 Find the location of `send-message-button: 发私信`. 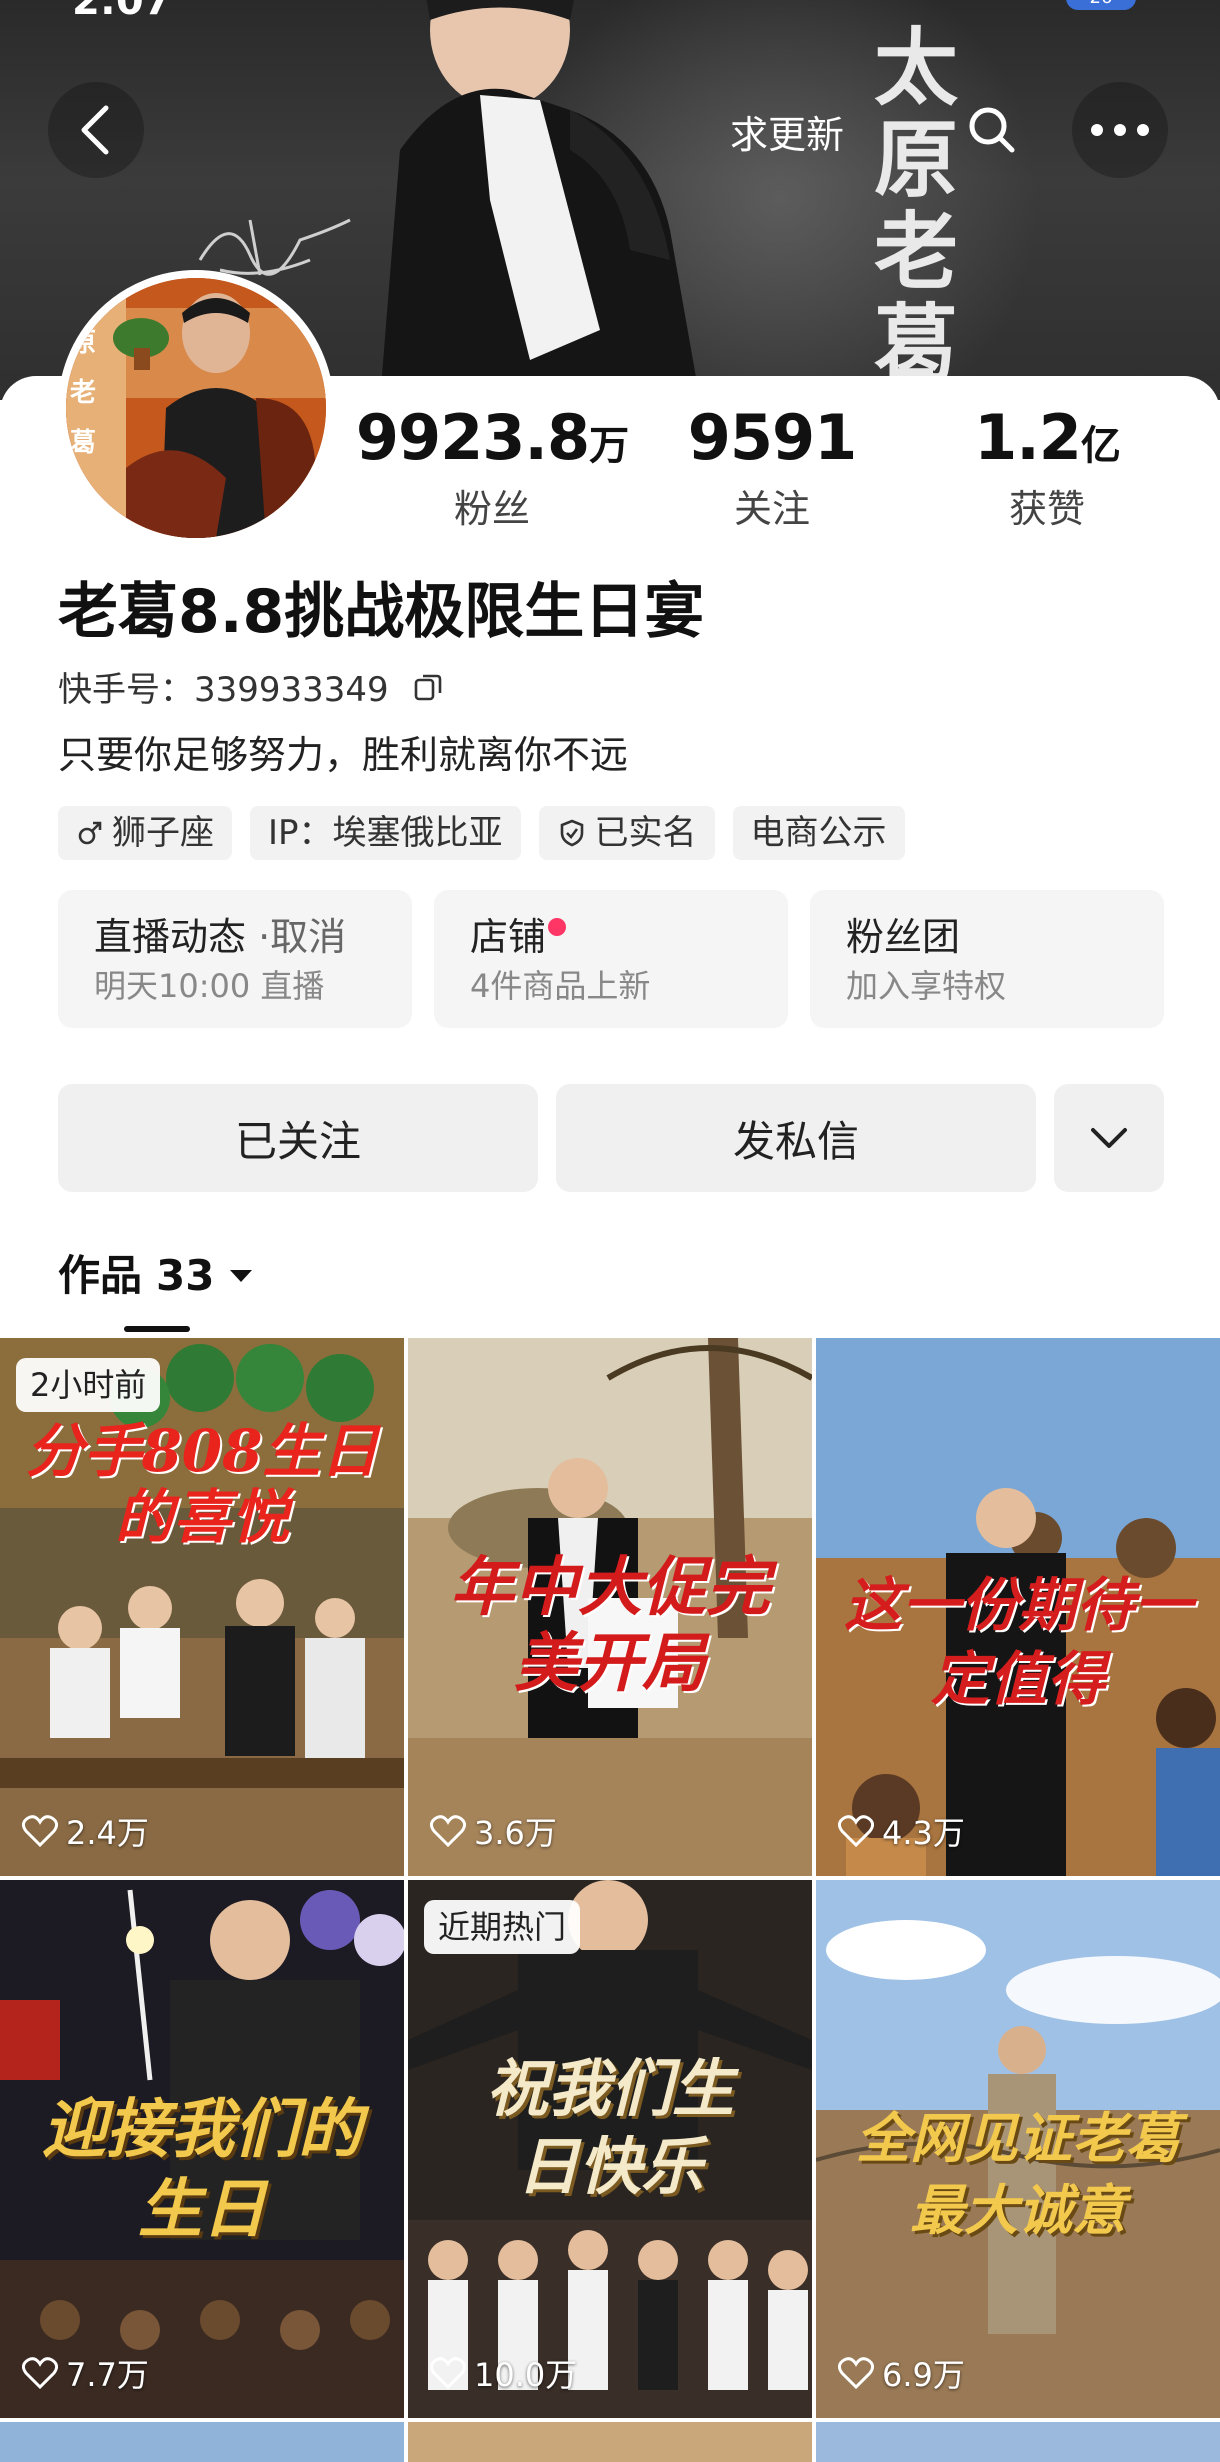

send-message-button: 发私信 is located at coordinates (796, 1138).